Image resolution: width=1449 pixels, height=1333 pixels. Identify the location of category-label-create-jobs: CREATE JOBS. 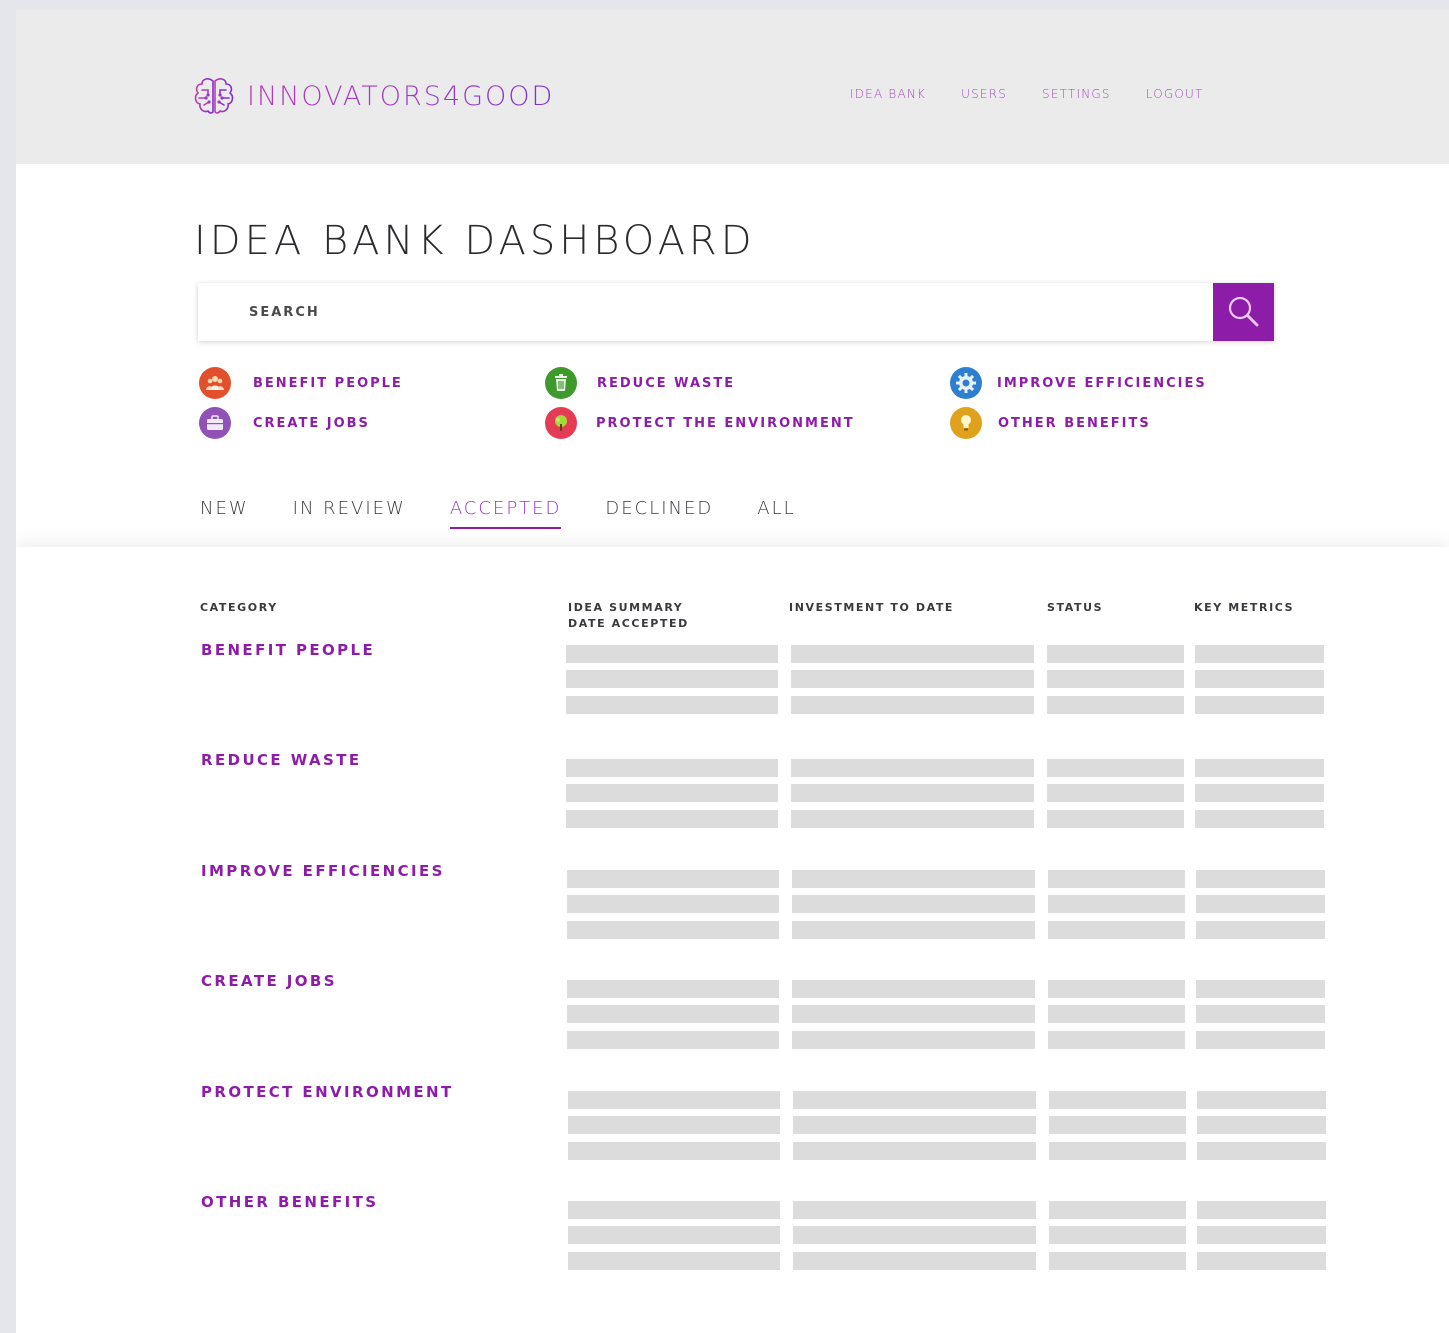
(269, 981).